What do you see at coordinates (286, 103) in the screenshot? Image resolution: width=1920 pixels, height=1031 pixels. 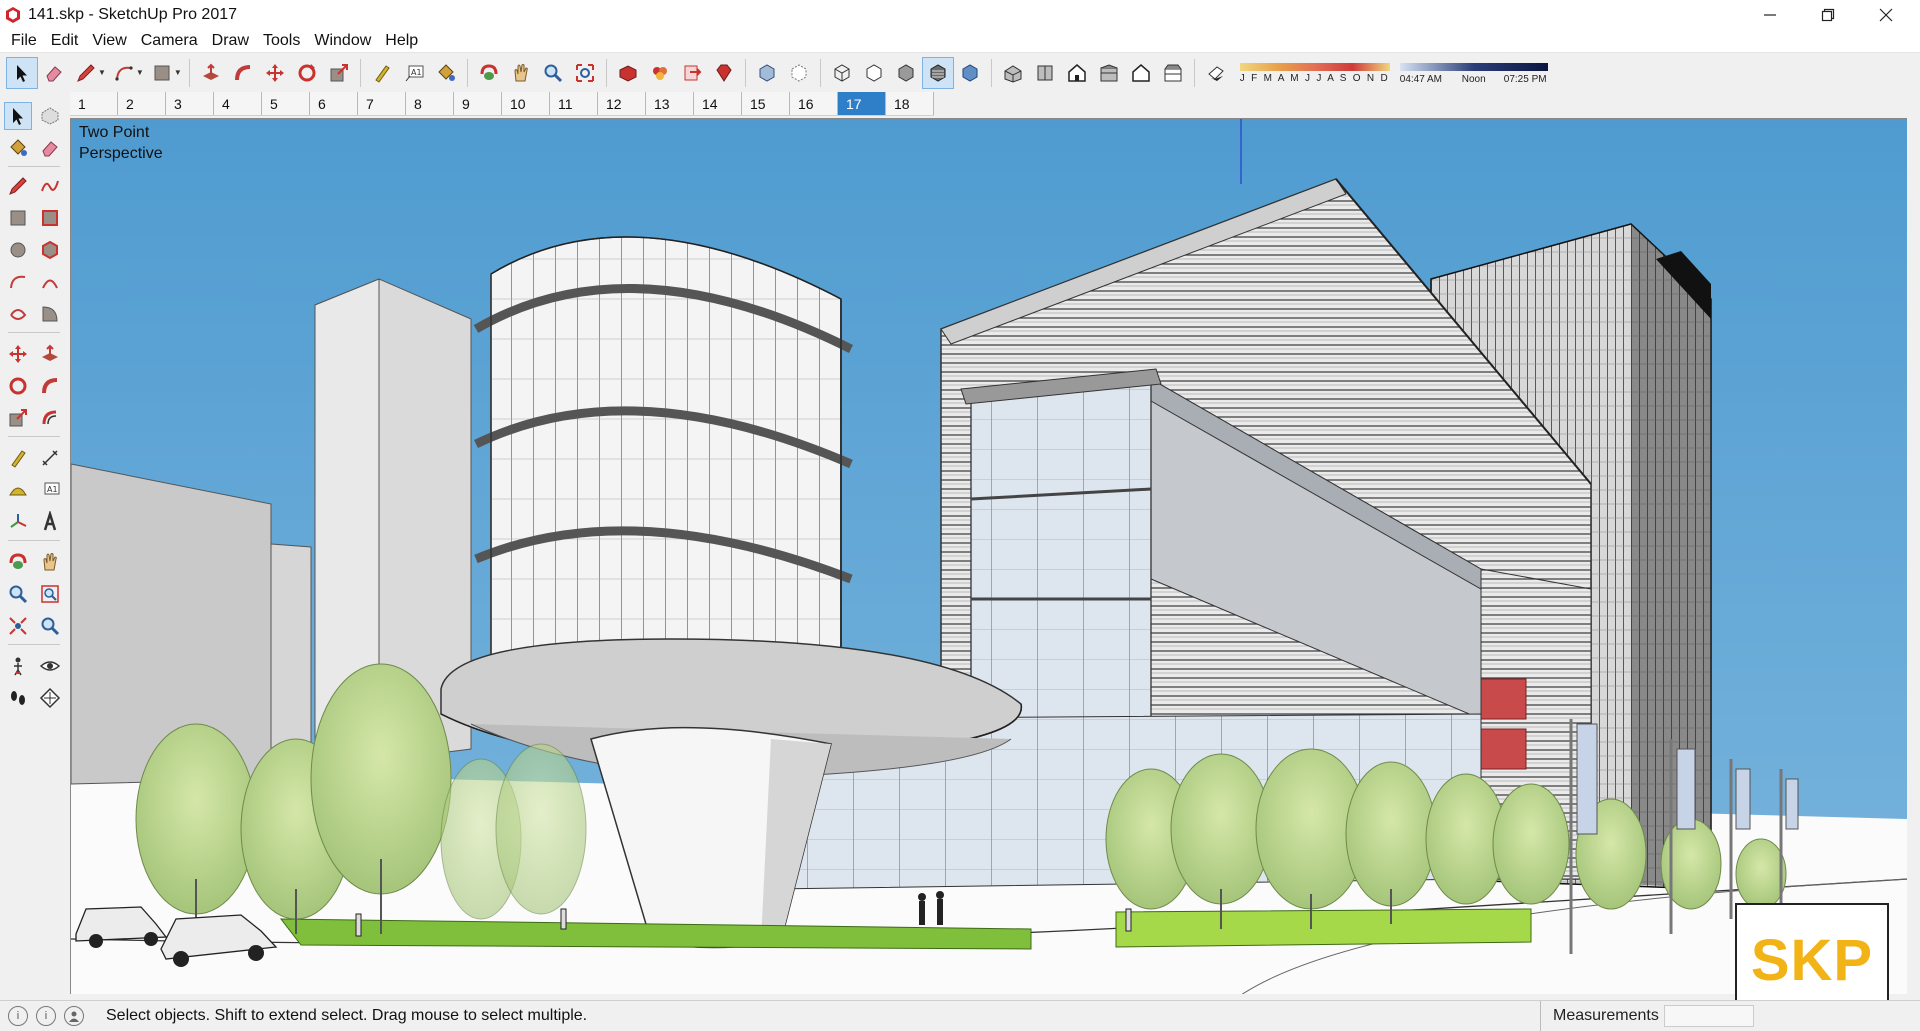 I see `scene-tab-5: 5` at bounding box center [286, 103].